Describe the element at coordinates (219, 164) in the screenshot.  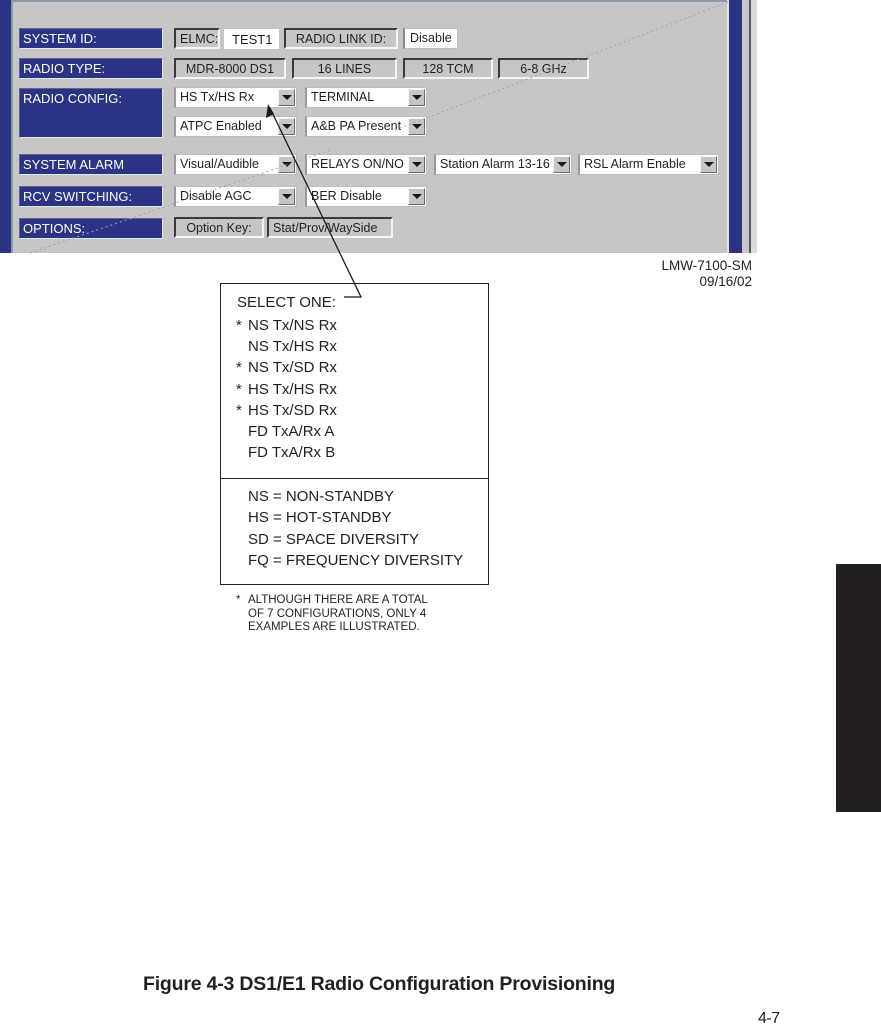
I see `alarm-mode-value: Visual/Audible` at that location.